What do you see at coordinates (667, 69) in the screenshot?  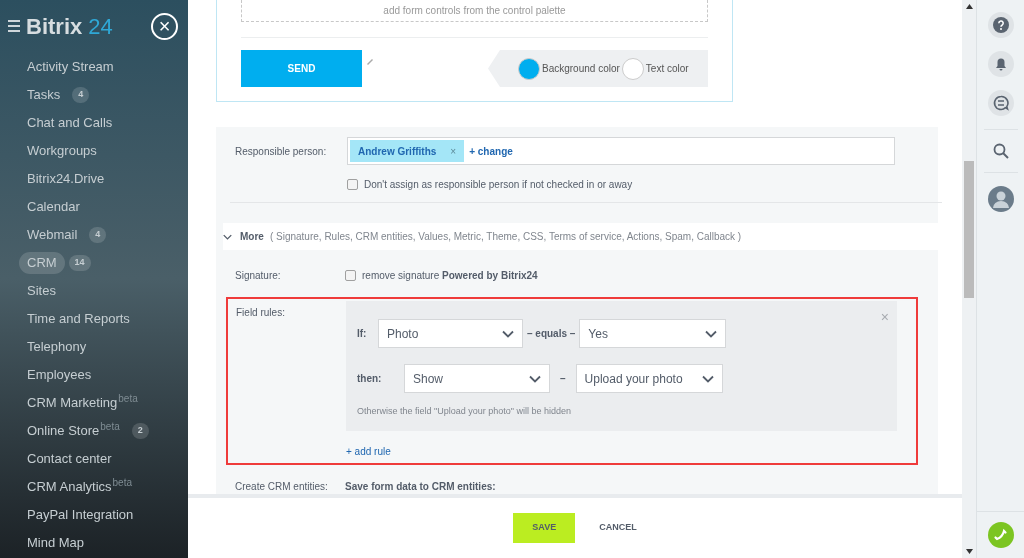 I see `color-label: Text color` at bounding box center [667, 69].